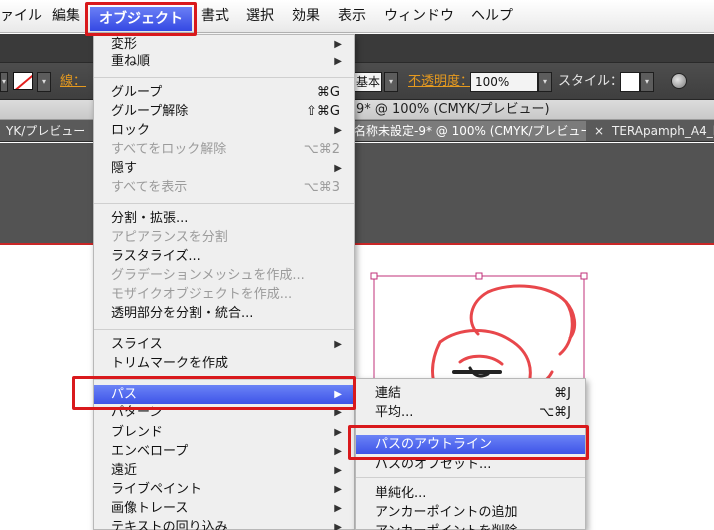 The image size is (714, 530). I want to click on menu-item-add-anchor-points: アンカーポイントの追加, so click(470, 512).